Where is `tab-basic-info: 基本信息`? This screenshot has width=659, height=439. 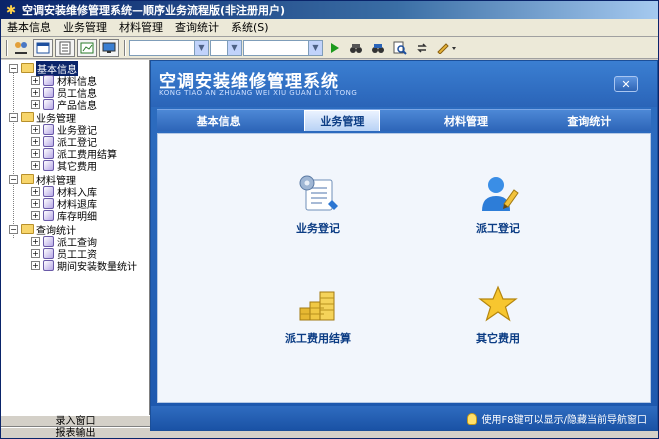
tab-basic-info: 基本信息 is located at coordinates (218, 120).